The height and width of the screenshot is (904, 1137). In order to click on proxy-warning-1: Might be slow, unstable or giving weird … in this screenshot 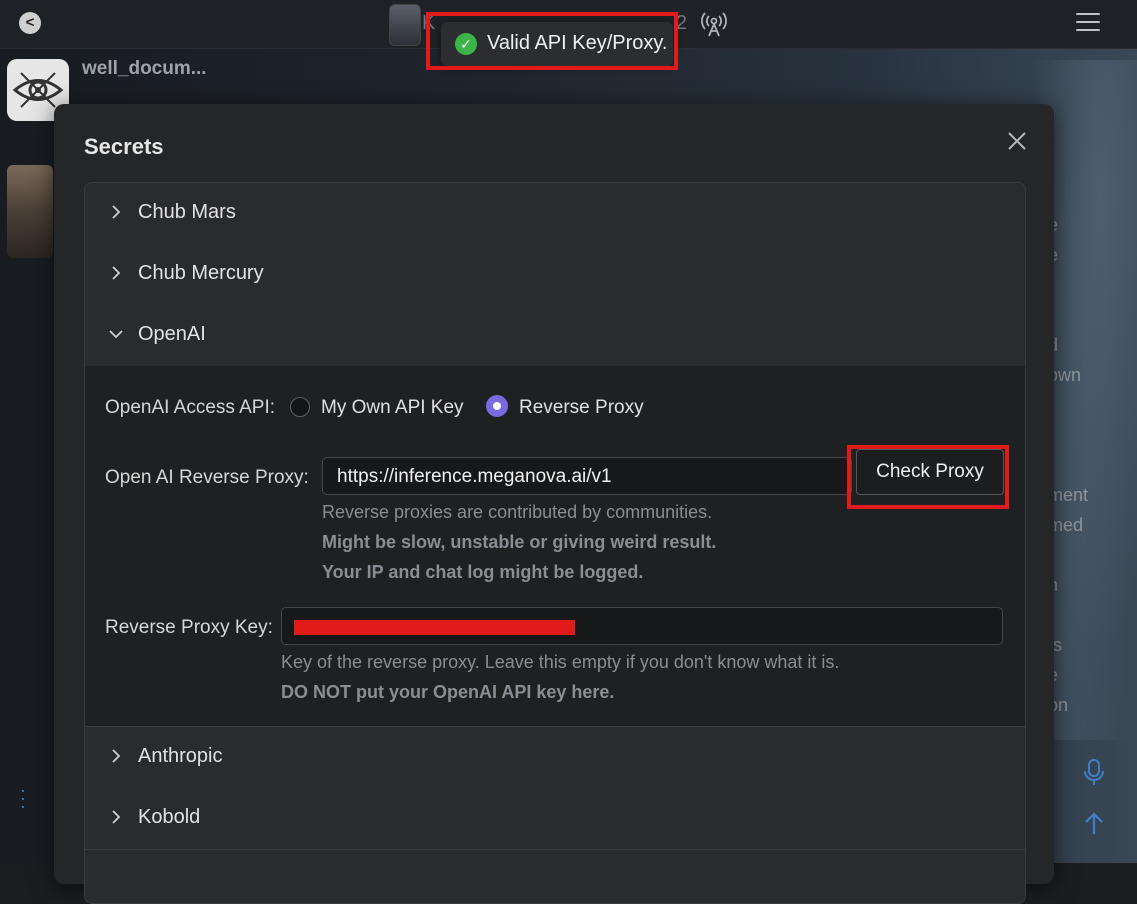, I will do `click(519, 542)`.